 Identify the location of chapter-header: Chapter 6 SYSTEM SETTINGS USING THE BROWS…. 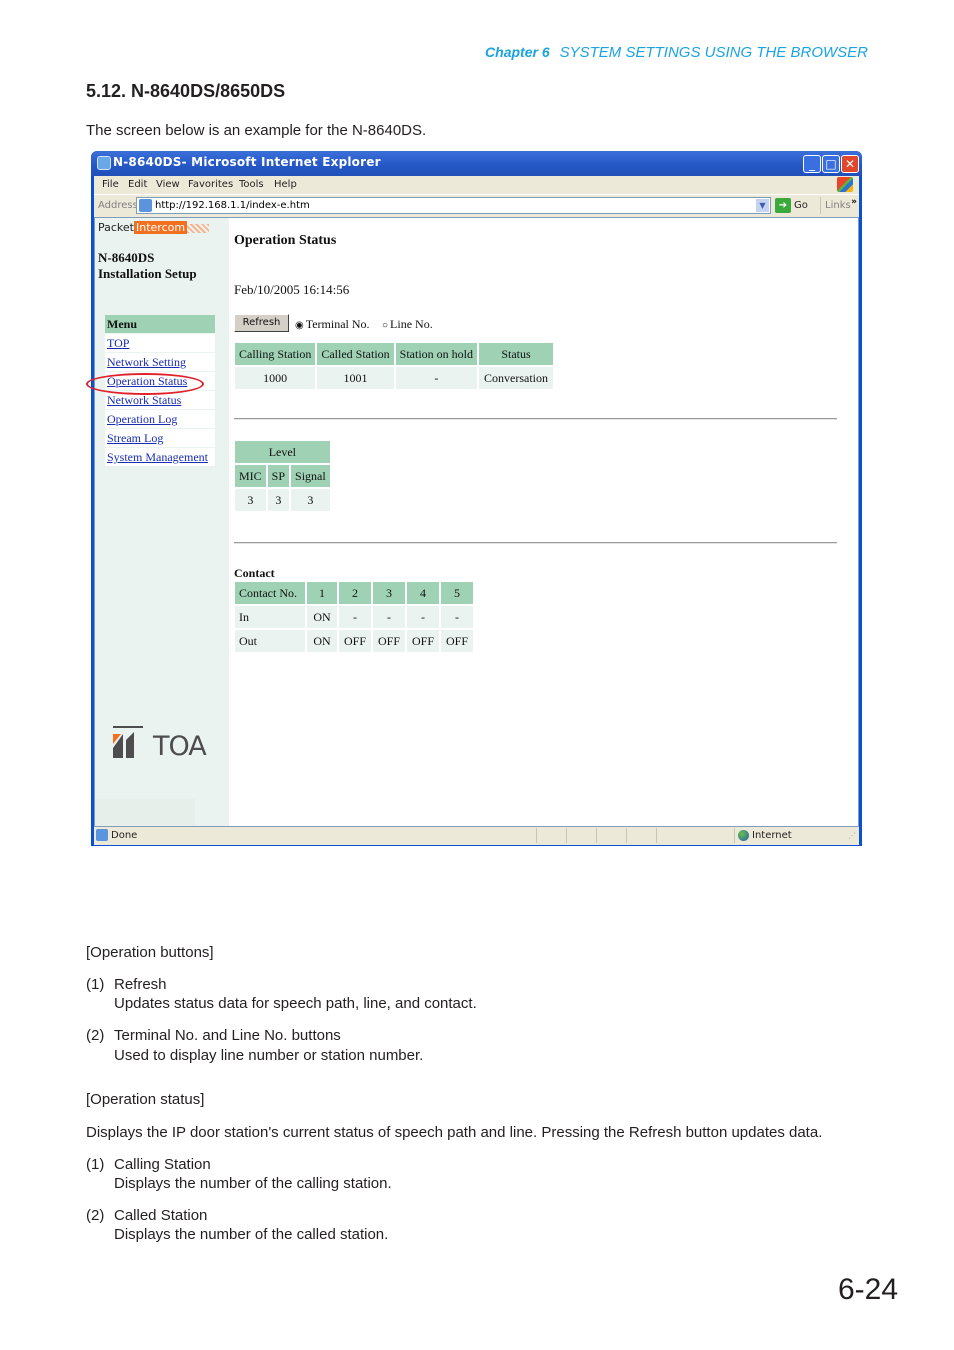
(434, 52).